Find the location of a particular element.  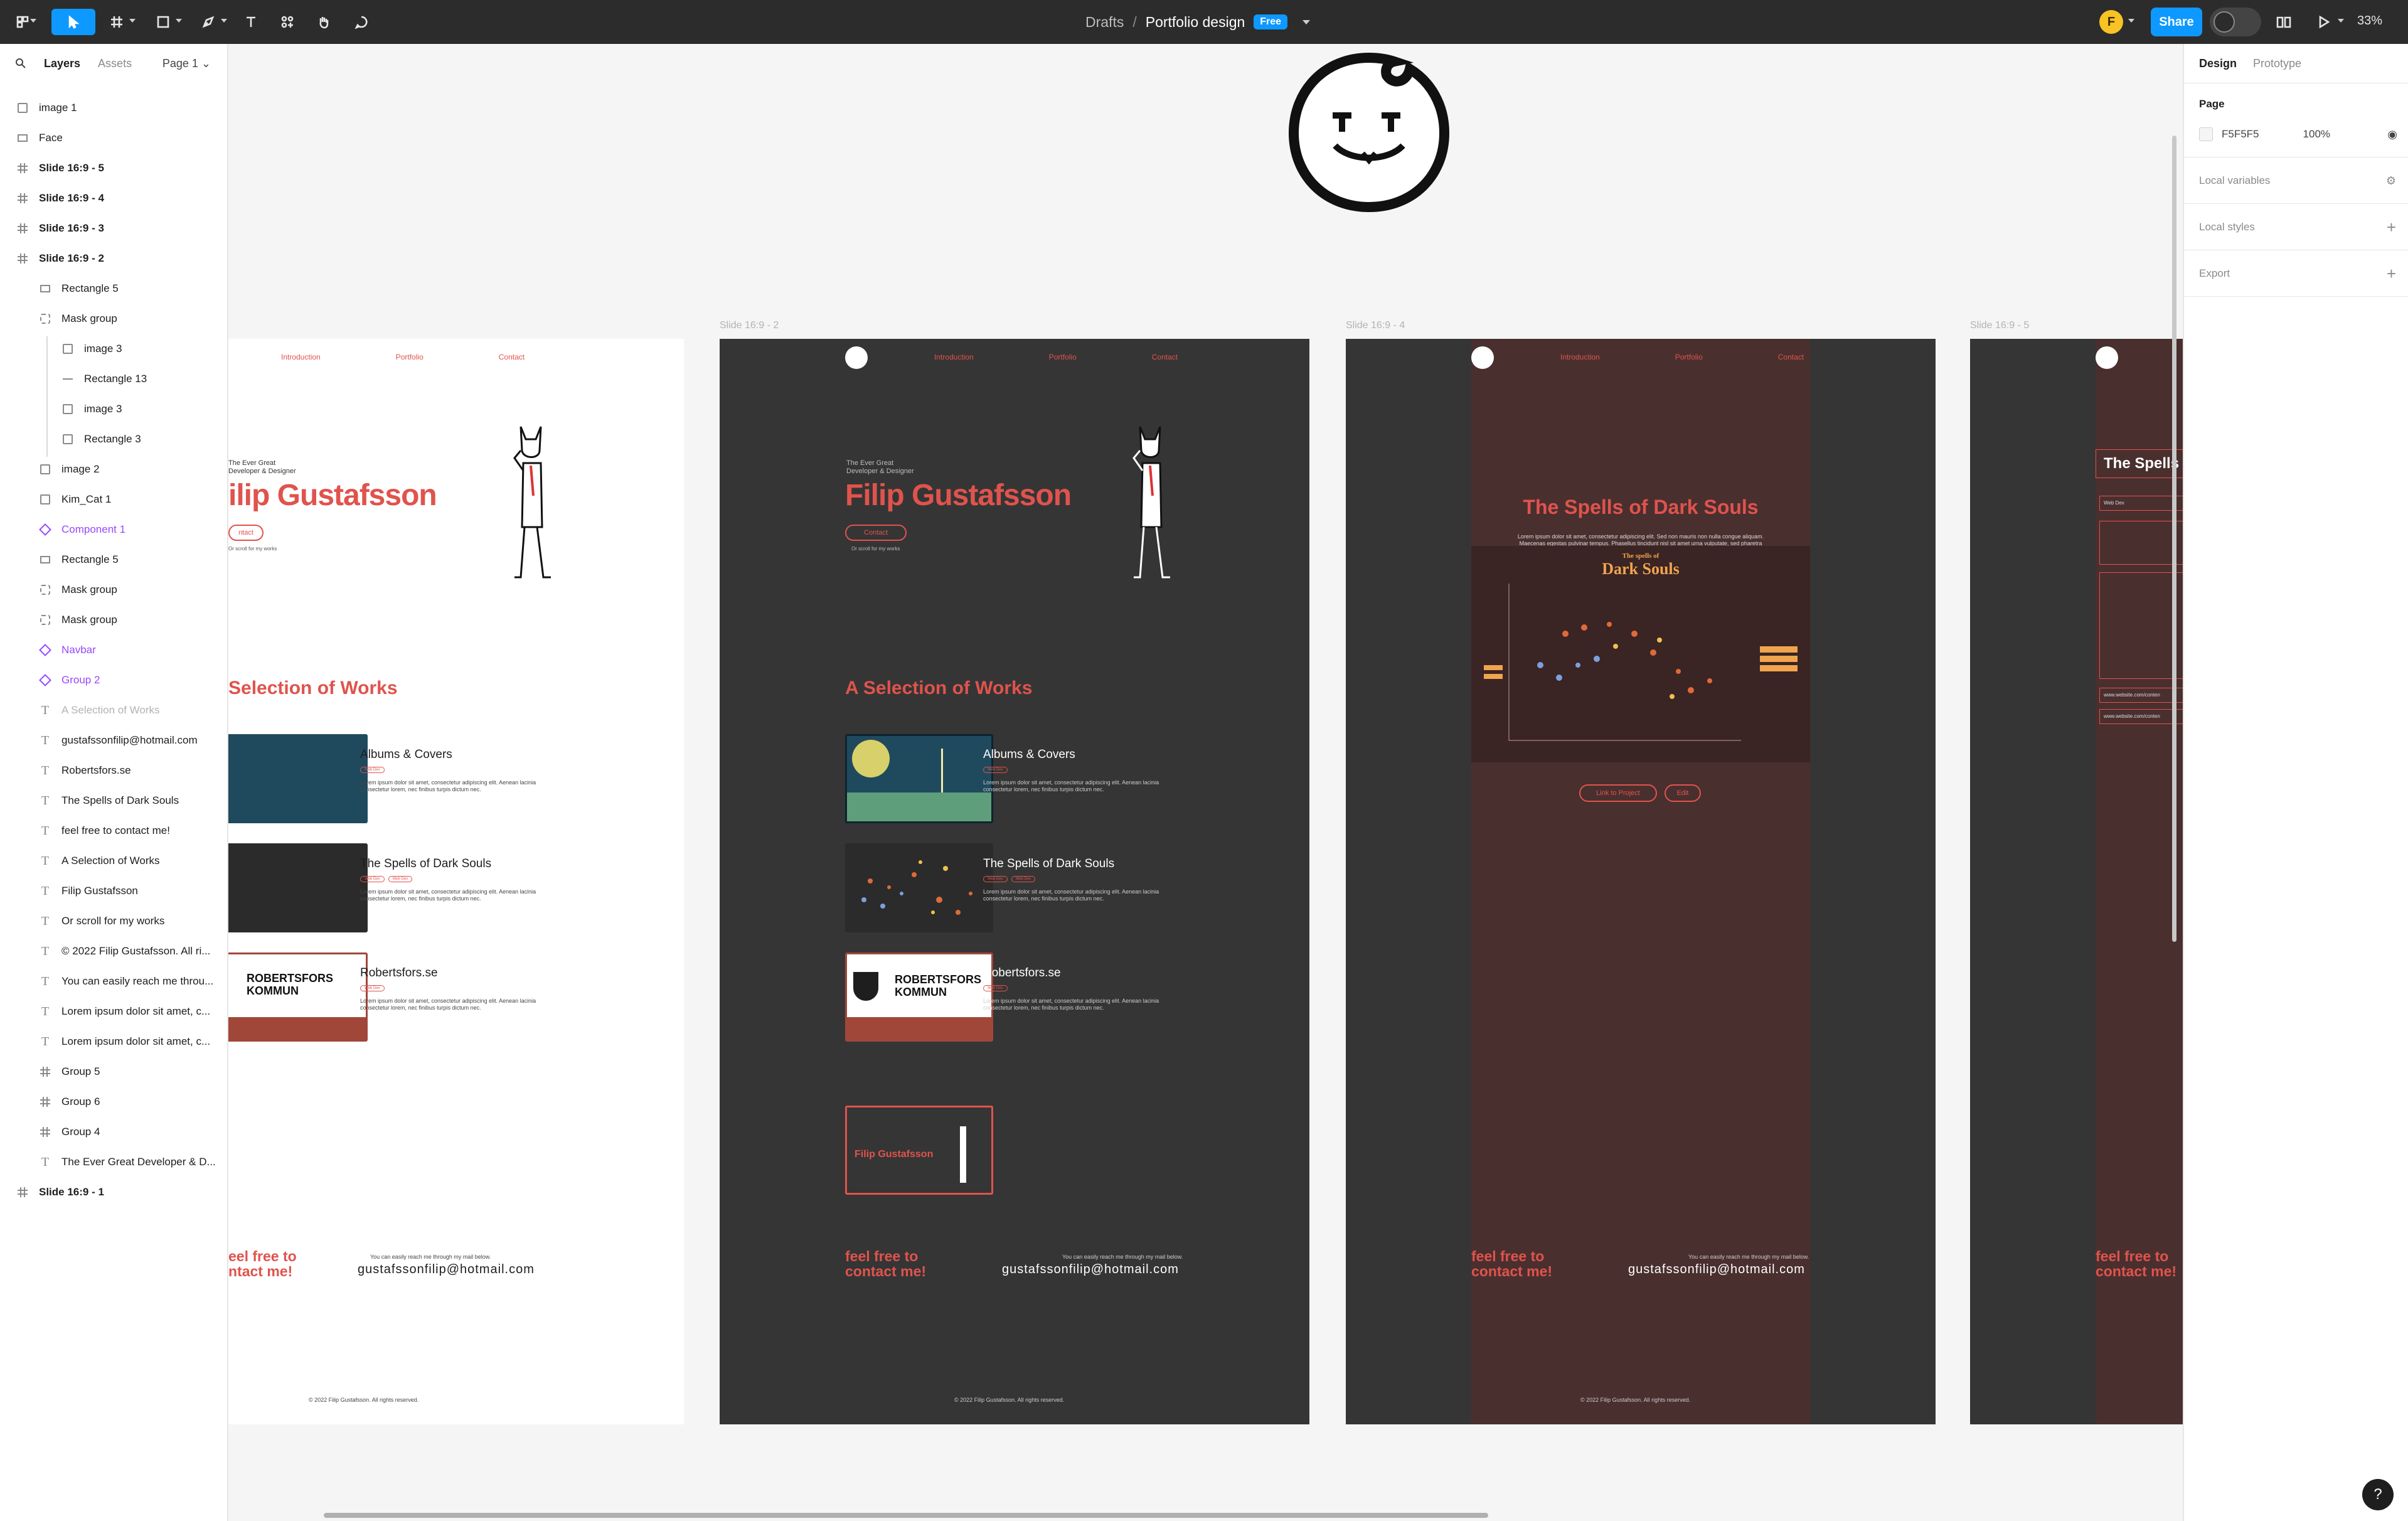

robertsfors-thumbnail: ROBERTSFORS KOMMUN is located at coordinates (919, 997).